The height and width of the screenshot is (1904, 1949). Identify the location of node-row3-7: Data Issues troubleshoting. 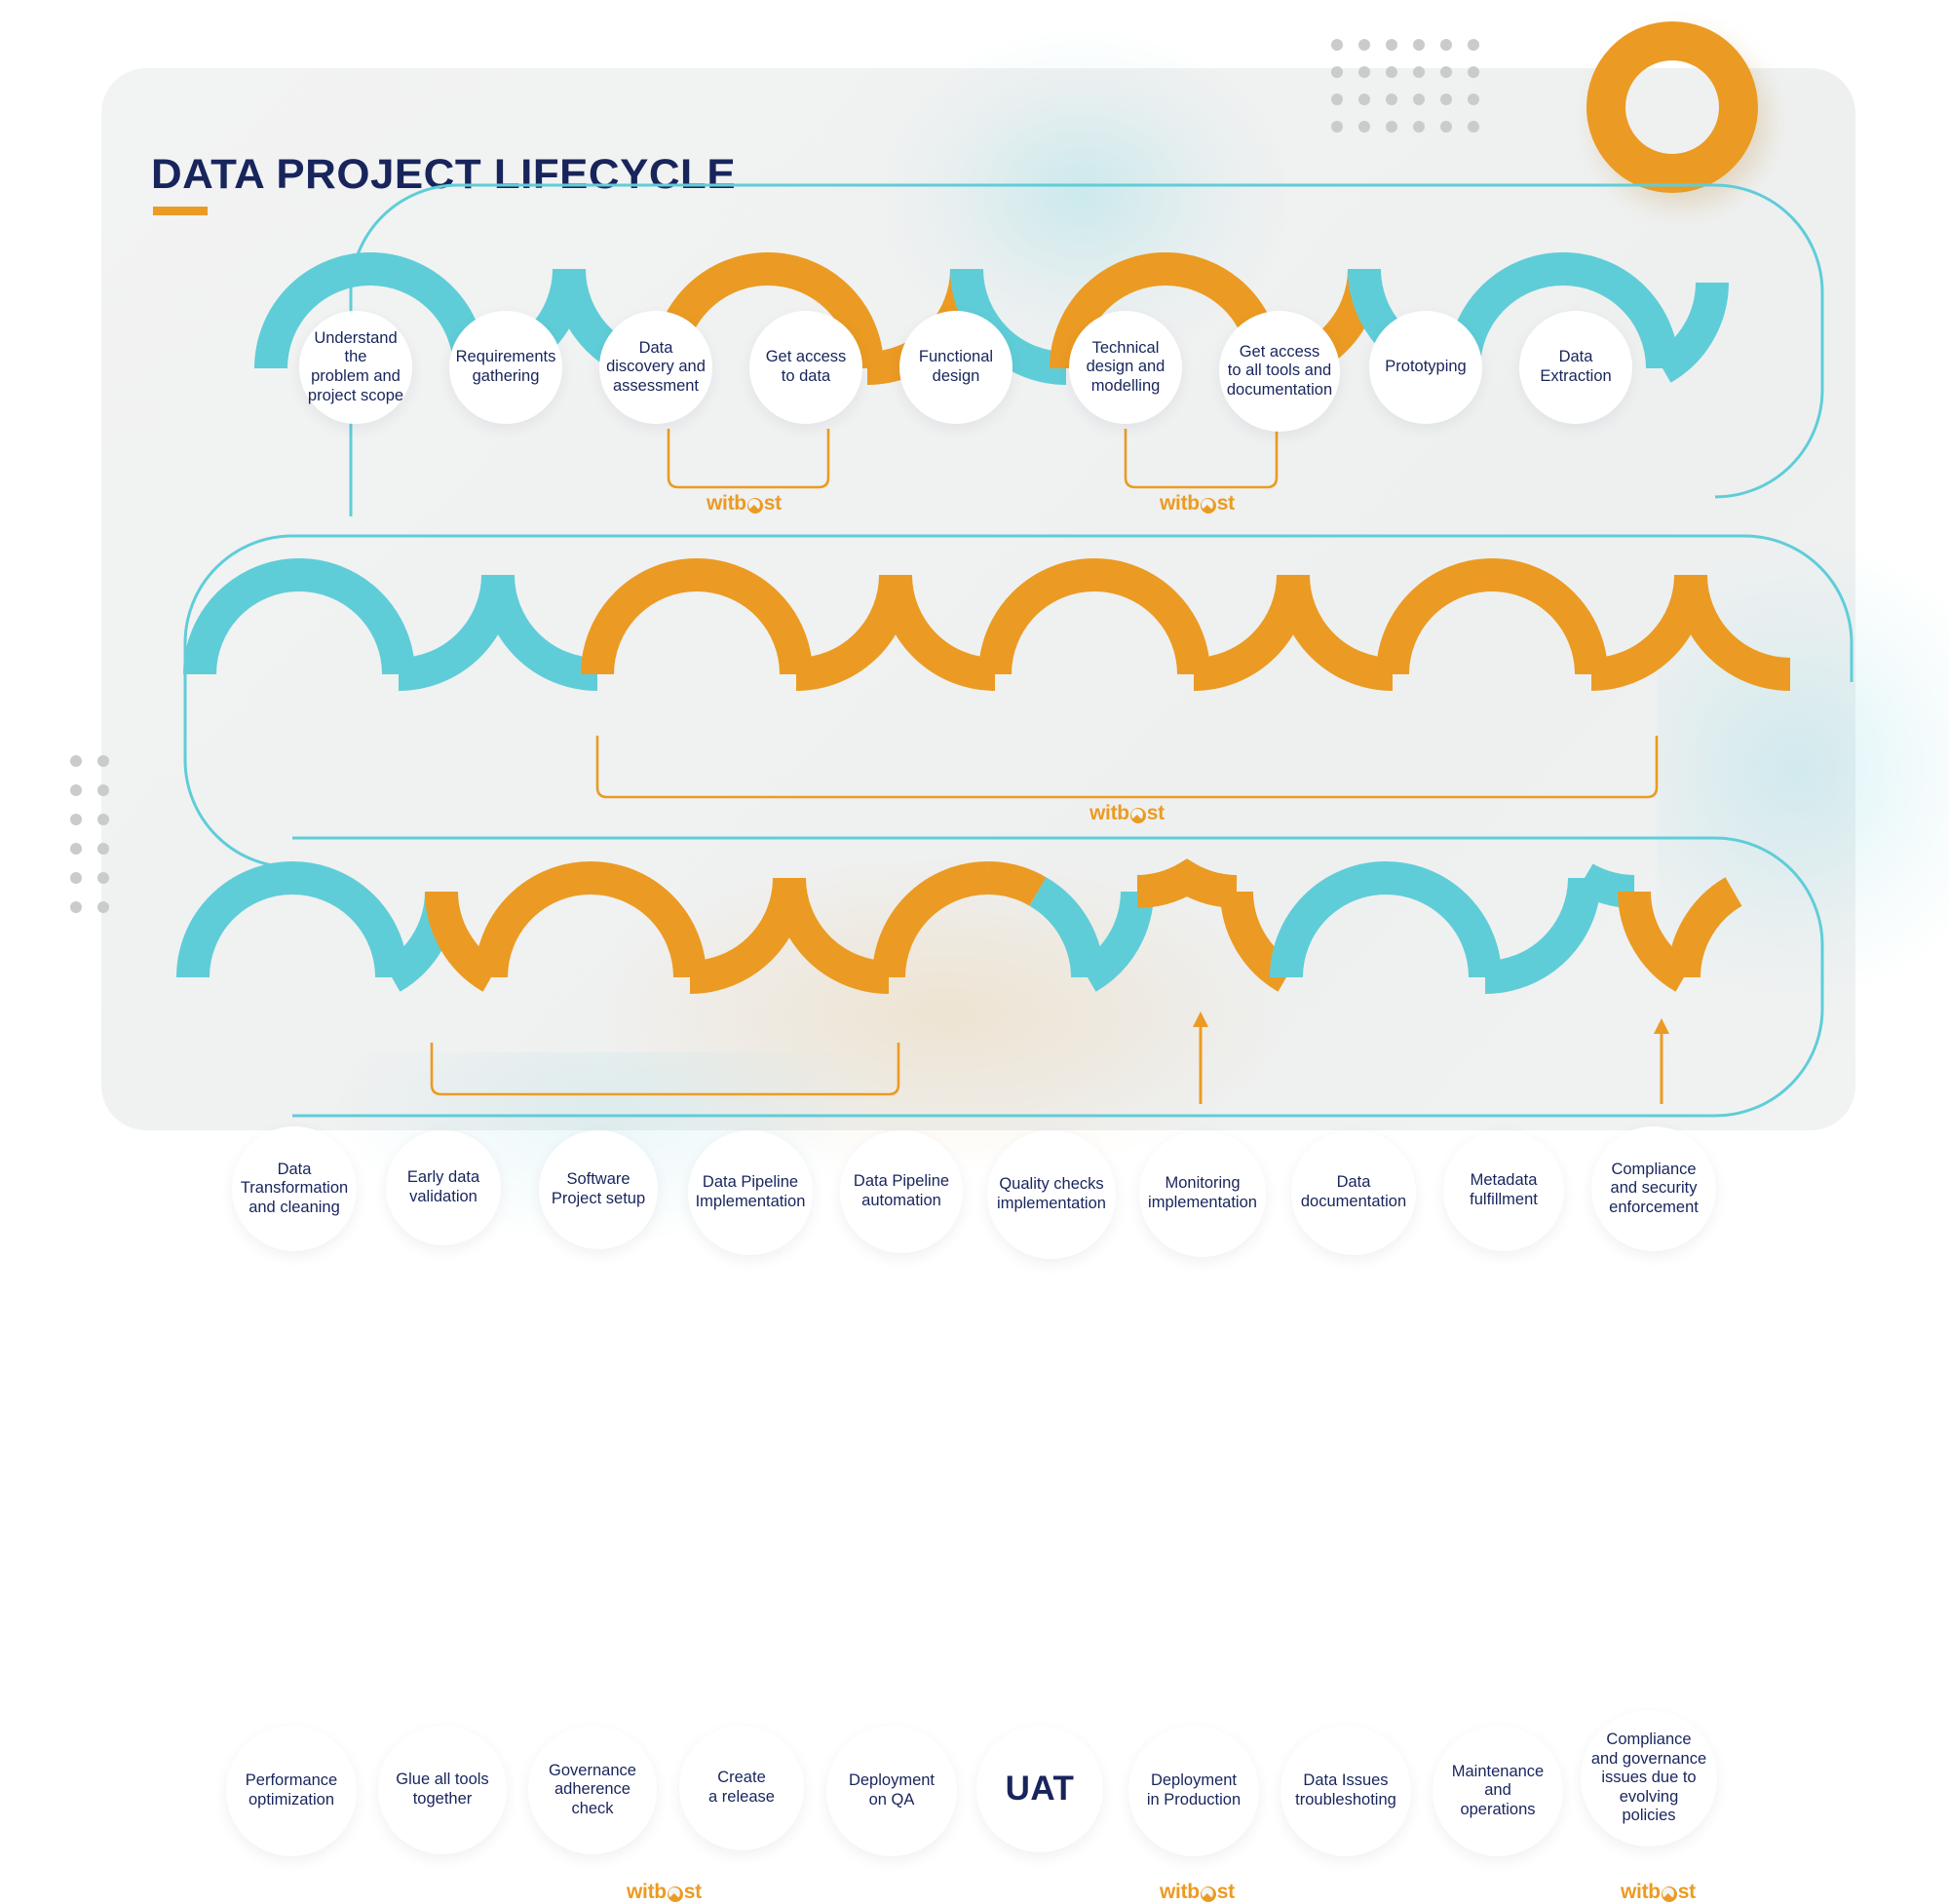
(1345, 1791).